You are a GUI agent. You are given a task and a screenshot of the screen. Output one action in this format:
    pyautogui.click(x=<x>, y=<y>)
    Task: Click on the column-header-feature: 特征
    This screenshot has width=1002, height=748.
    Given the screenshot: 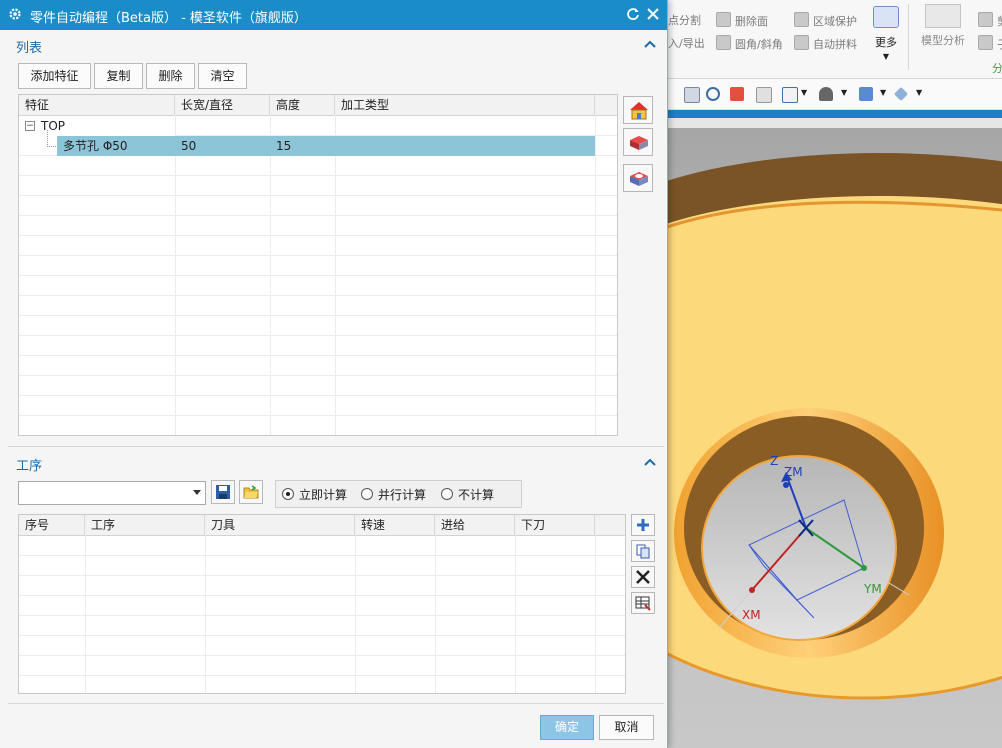 What is the action you would take?
    pyautogui.click(x=97, y=105)
    